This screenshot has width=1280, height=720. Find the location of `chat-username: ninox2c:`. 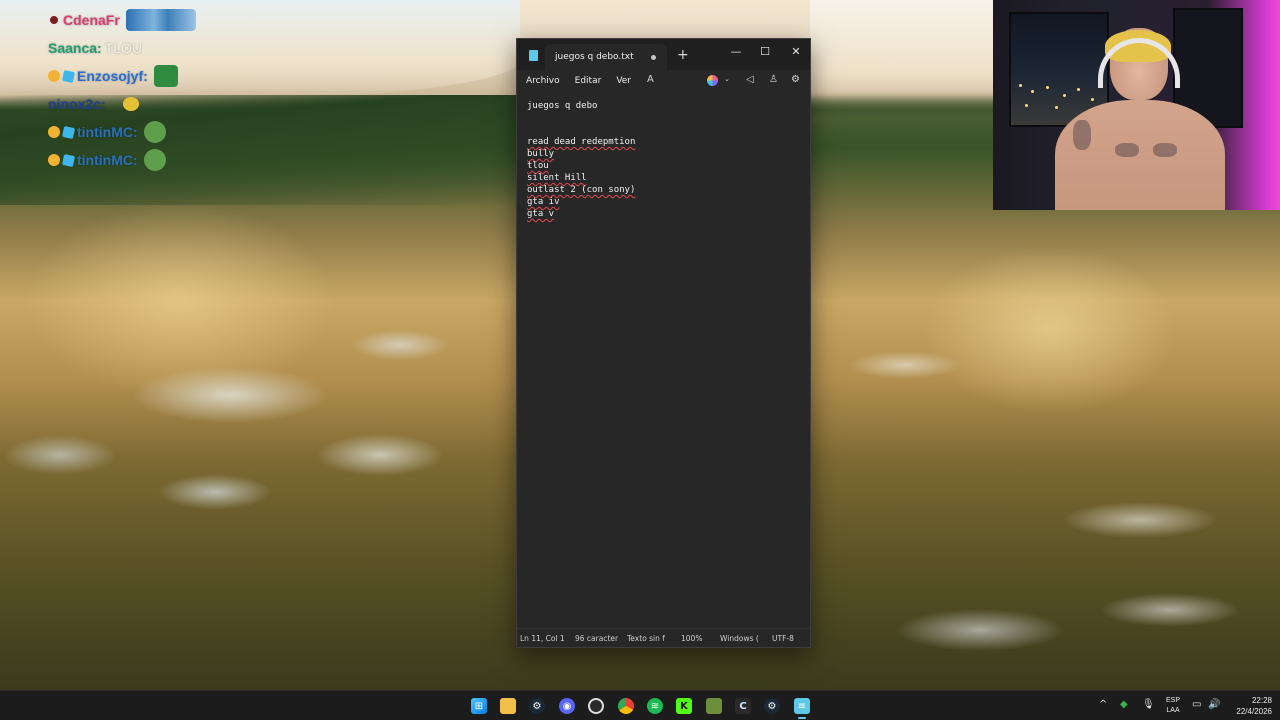

chat-username: ninox2c: is located at coordinates (77, 104).